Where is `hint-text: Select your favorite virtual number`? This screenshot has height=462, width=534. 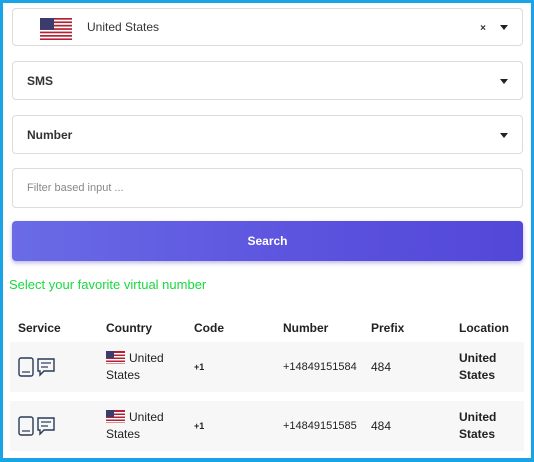 hint-text: Select your favorite virtual number is located at coordinates (108, 284).